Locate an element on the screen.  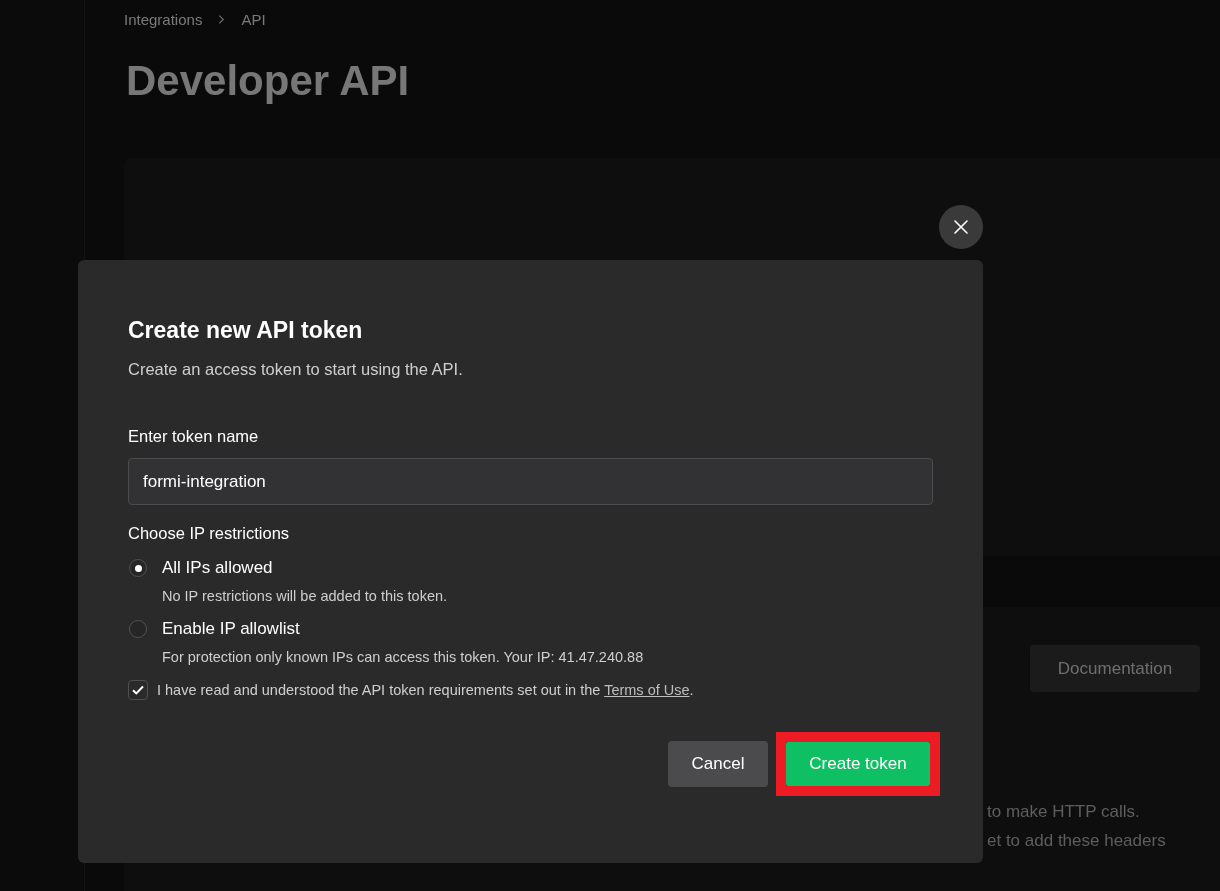
section-label: Choose IP restrictions is located at coordinates (209, 533).